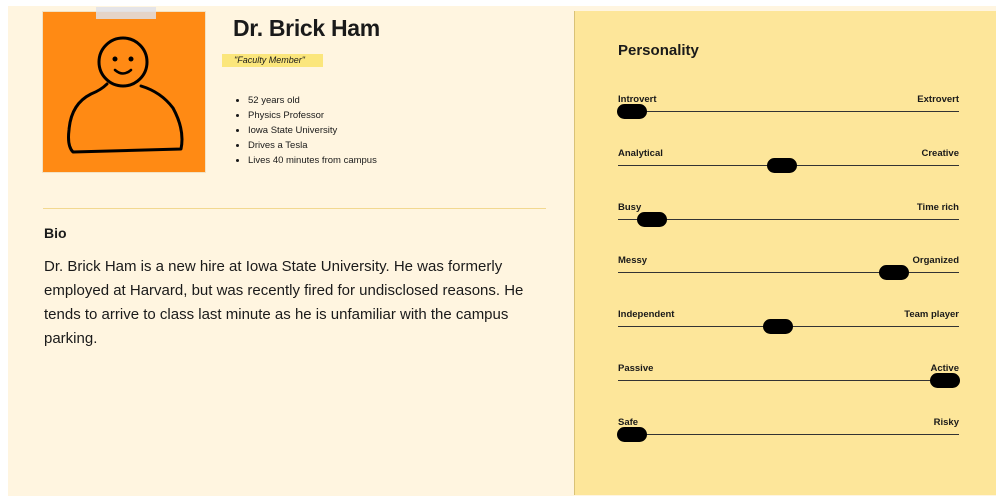 The height and width of the screenshot is (500, 1002). Describe the element at coordinates (633, 260) in the screenshot. I see `trait-left-label: Messy` at that location.